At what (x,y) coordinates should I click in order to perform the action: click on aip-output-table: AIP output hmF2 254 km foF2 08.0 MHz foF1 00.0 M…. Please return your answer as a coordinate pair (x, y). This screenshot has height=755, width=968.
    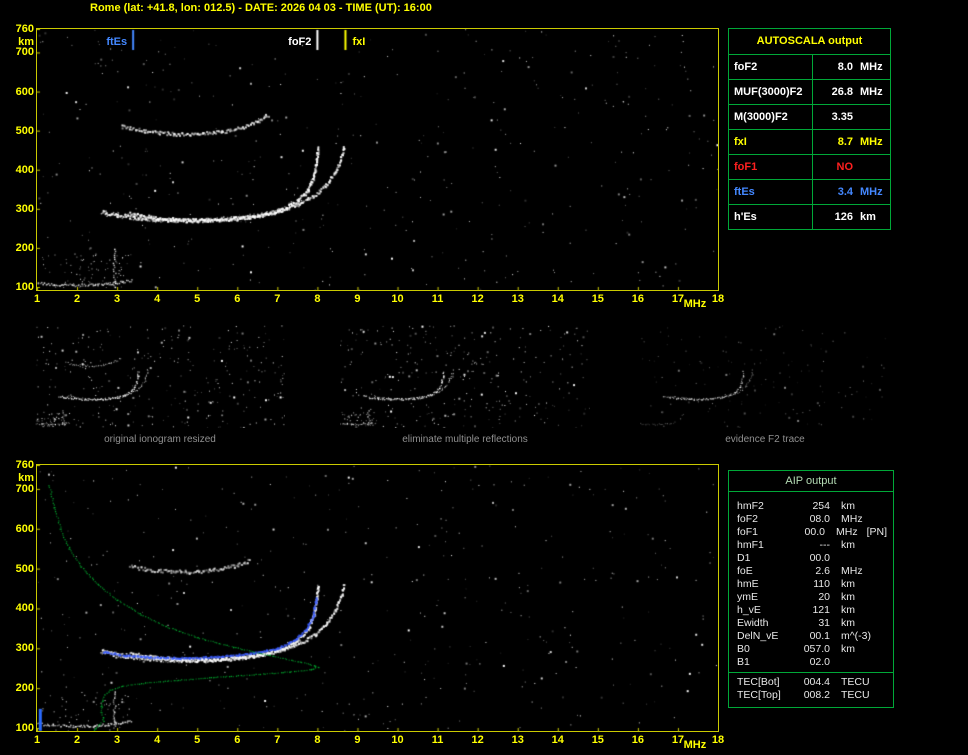
    Looking at the image, I should click on (811, 589).